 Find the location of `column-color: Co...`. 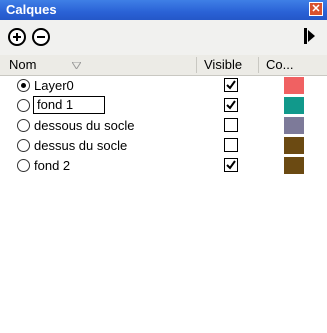

column-color: Co... is located at coordinates (279, 65).